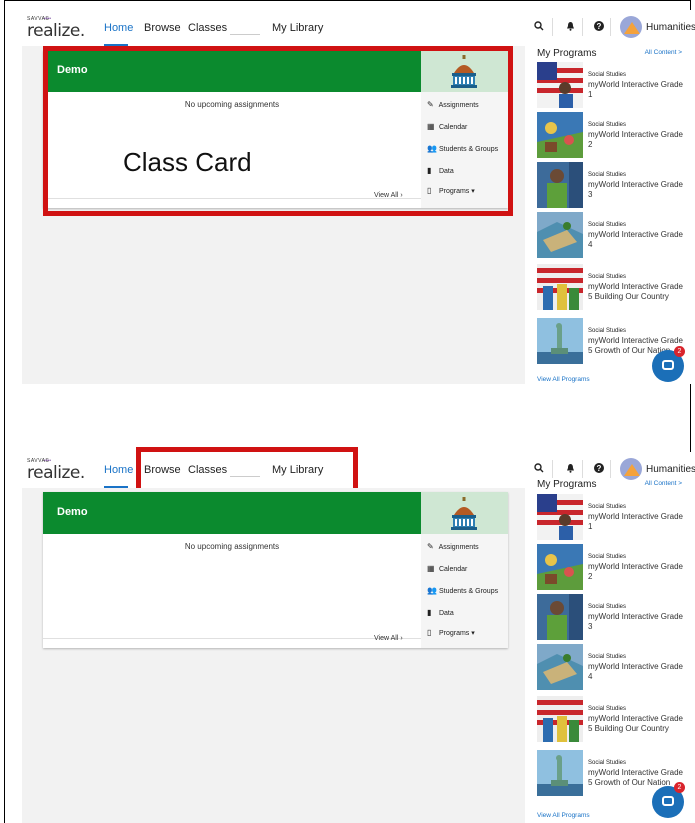  What do you see at coordinates (232, 546) in the screenshot?
I see `no-upcoming-assignments: No upcoming assignments` at bounding box center [232, 546].